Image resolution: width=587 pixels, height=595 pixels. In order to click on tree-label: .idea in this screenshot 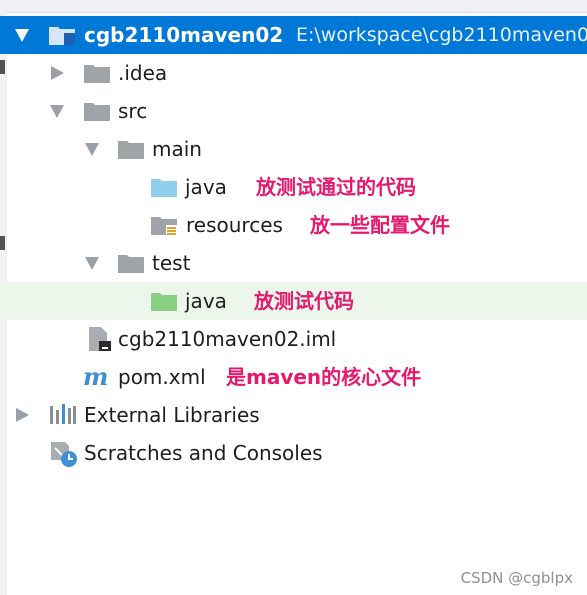, I will do `click(143, 73)`.